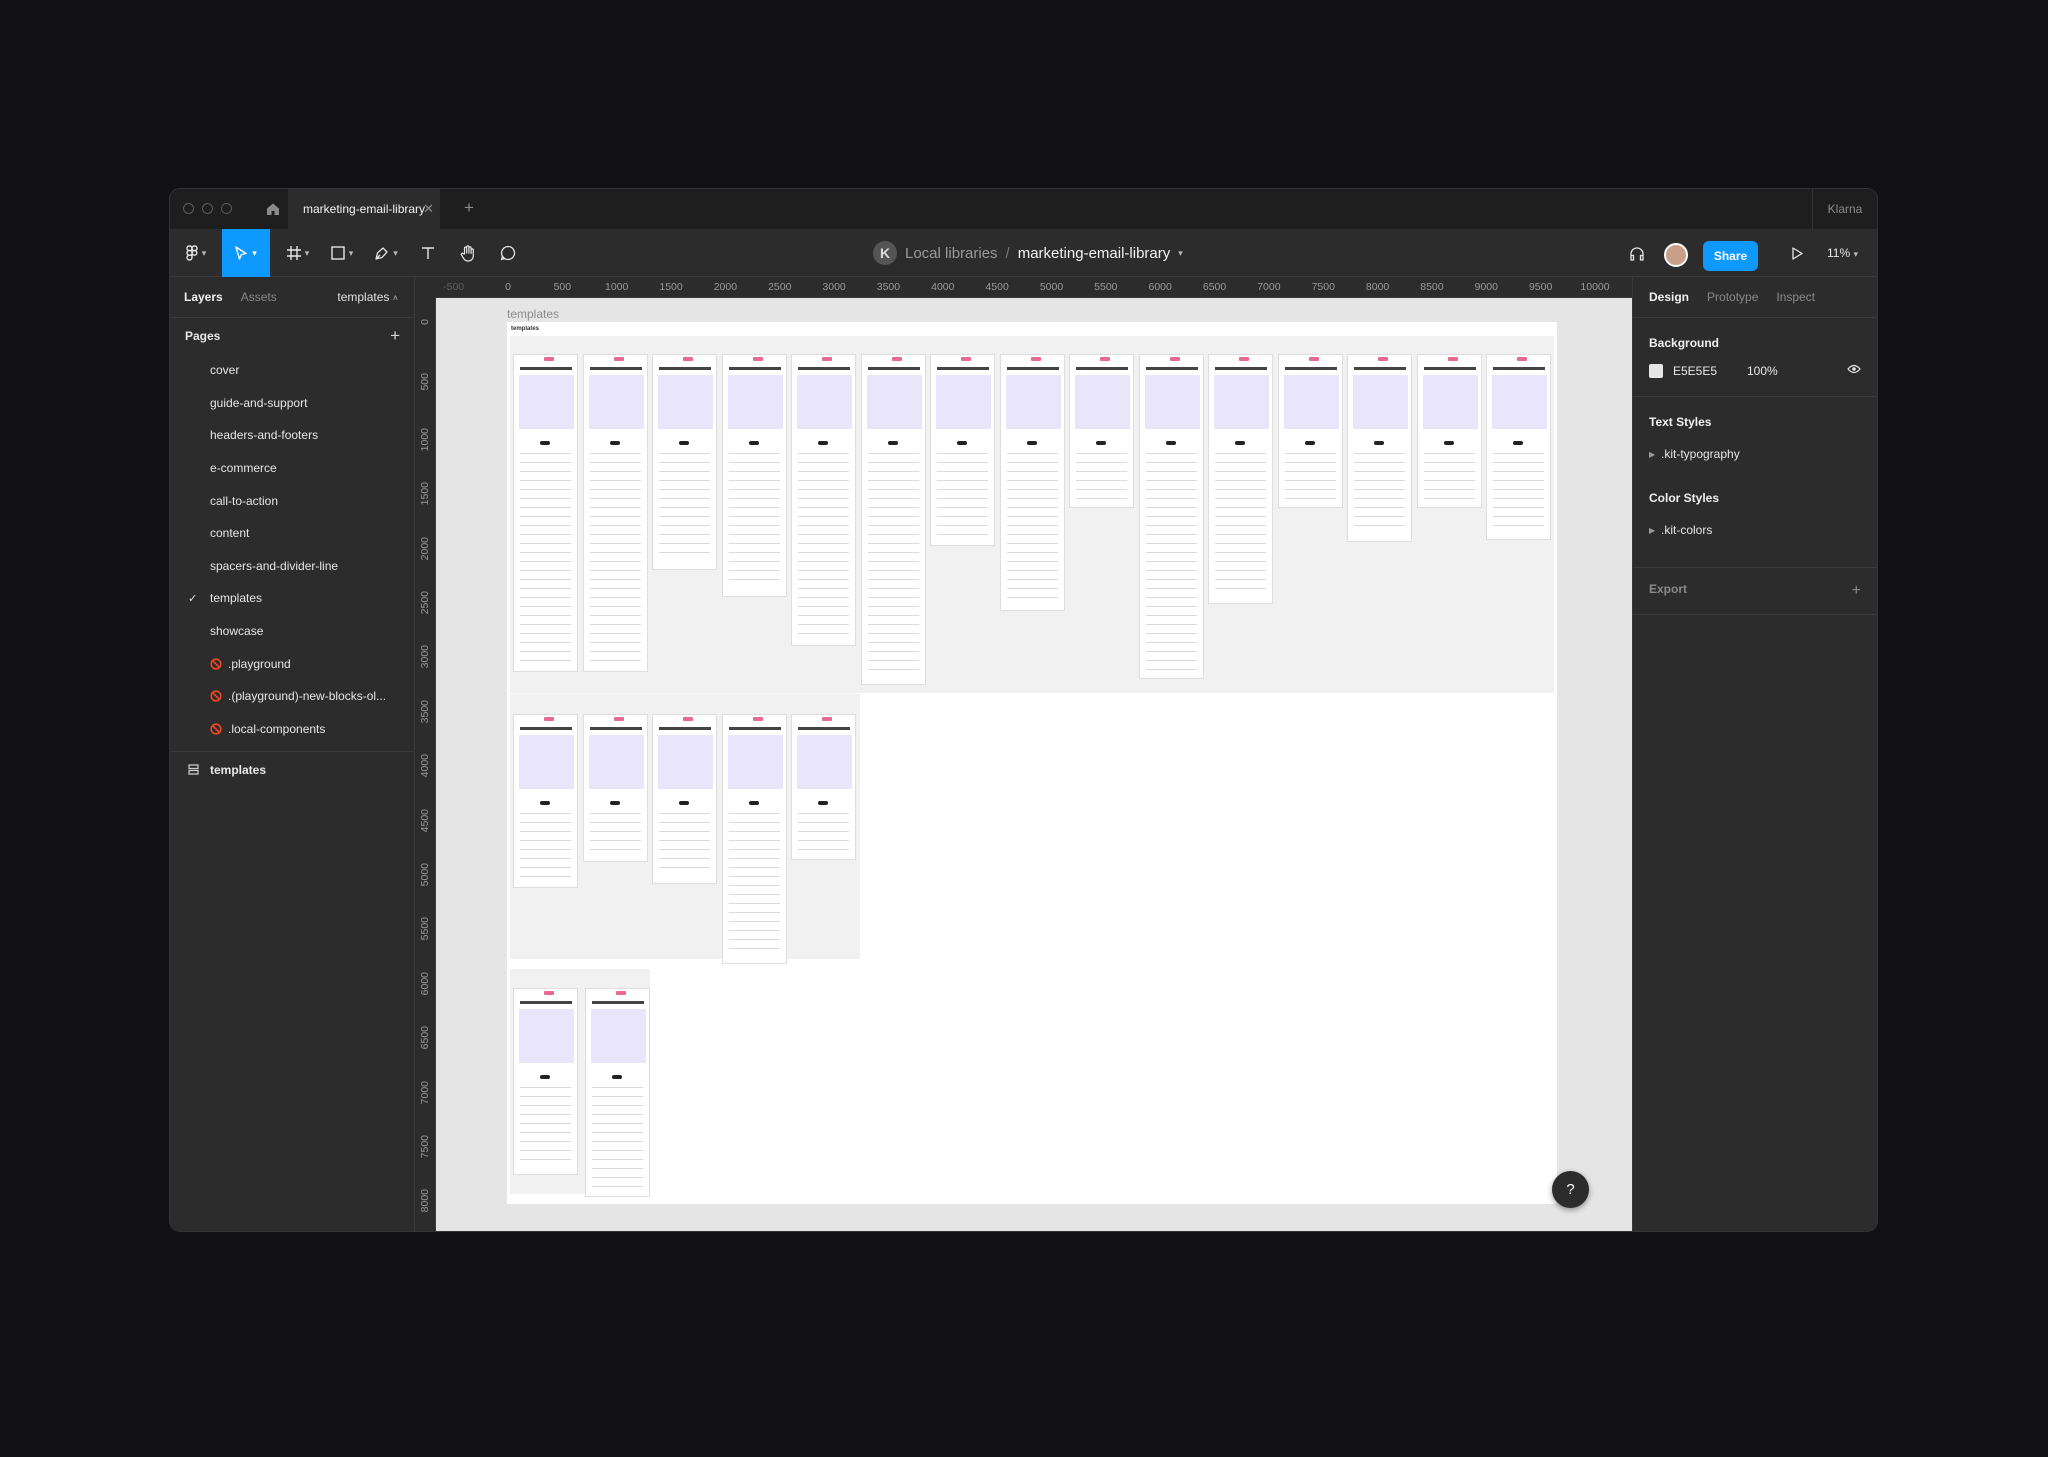 This screenshot has height=1457, width=2048. Describe the element at coordinates (342, 253) in the screenshot. I see `shape-tool-button: ▾` at that location.